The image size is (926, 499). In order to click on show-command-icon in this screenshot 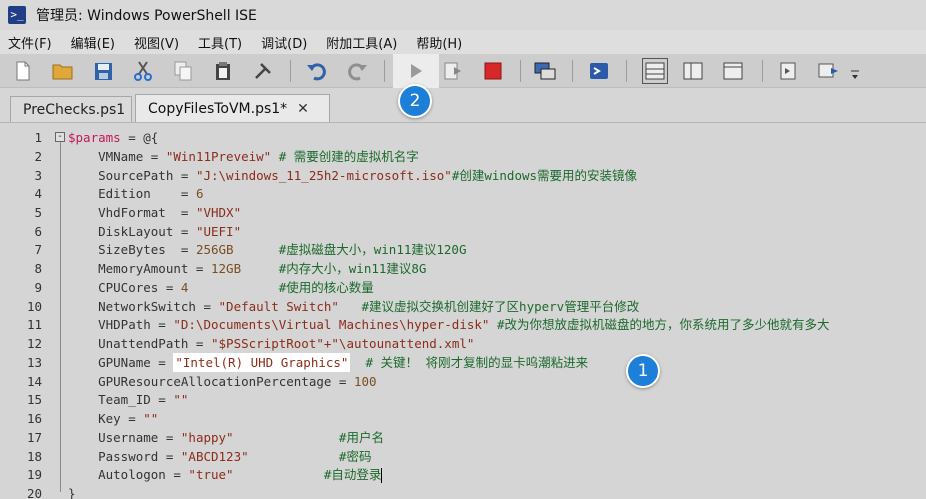, I will do `click(789, 71)`.